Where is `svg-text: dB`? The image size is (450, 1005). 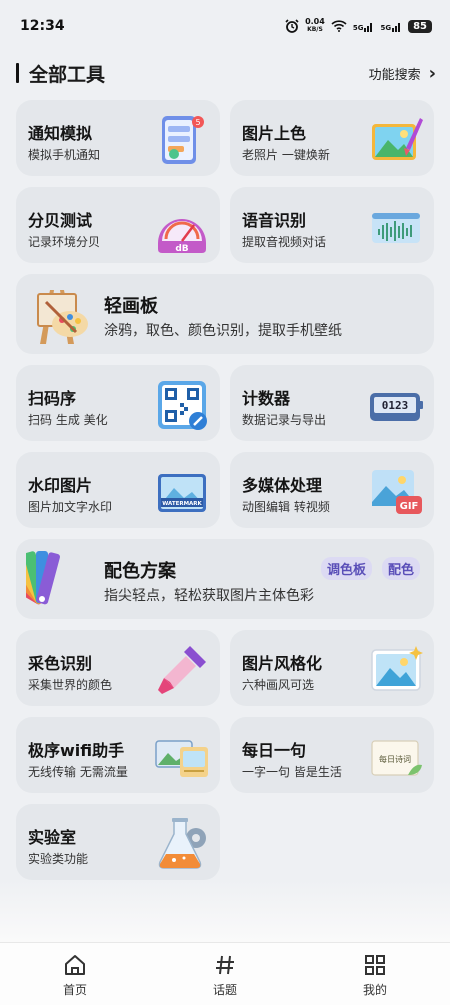
svg-text: dB is located at coordinates (181, 249).